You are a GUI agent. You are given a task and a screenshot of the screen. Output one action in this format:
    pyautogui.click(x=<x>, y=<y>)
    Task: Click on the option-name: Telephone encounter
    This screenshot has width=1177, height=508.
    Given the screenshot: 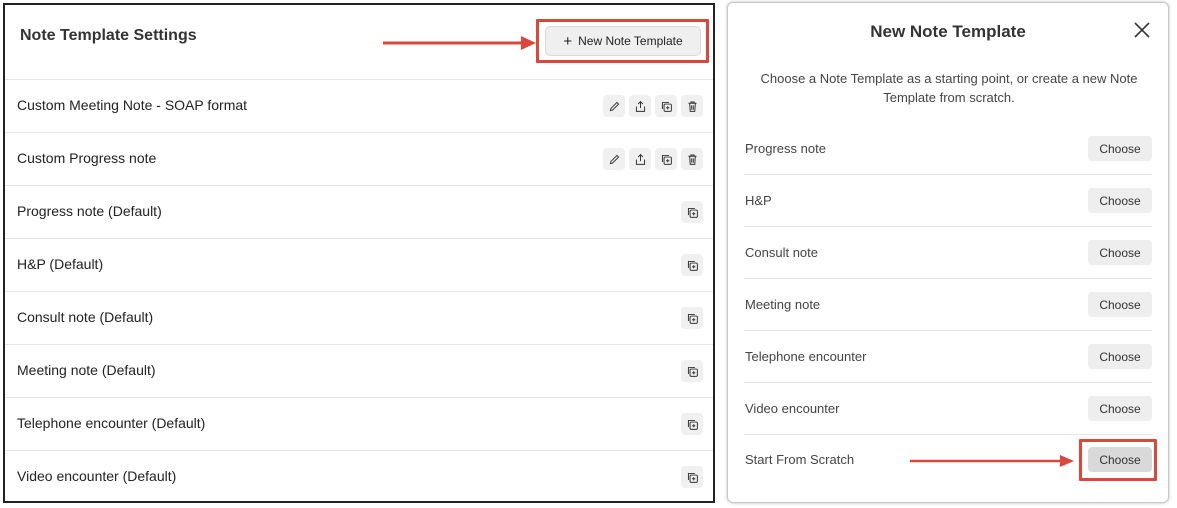 What is the action you would take?
    pyautogui.click(x=806, y=356)
    